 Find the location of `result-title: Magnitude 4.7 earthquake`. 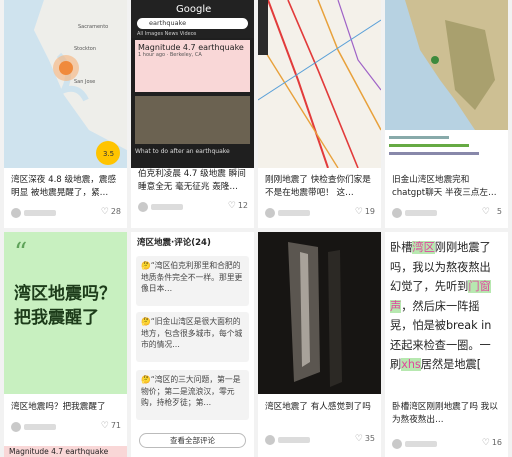

result-title: Magnitude 4.7 earthquake is located at coordinates (191, 47).